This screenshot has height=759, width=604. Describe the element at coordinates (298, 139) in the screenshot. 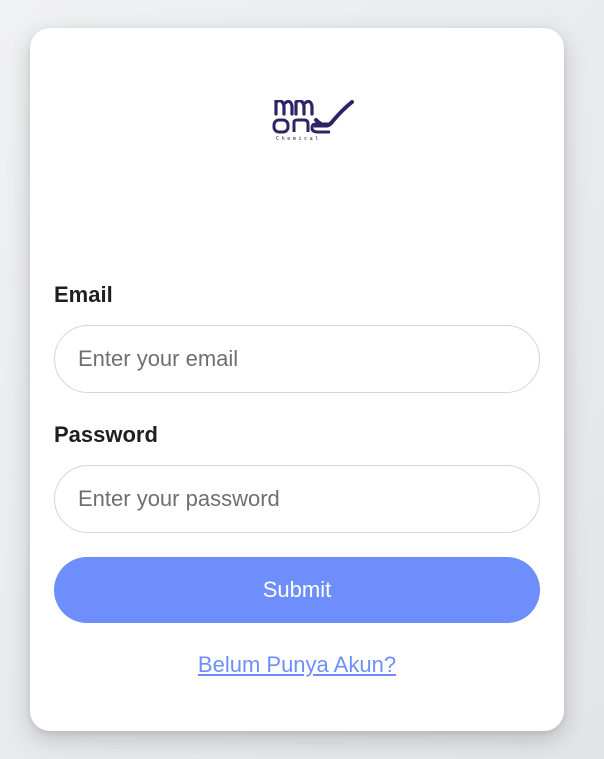

I see `logo-tagline: Chemical` at that location.